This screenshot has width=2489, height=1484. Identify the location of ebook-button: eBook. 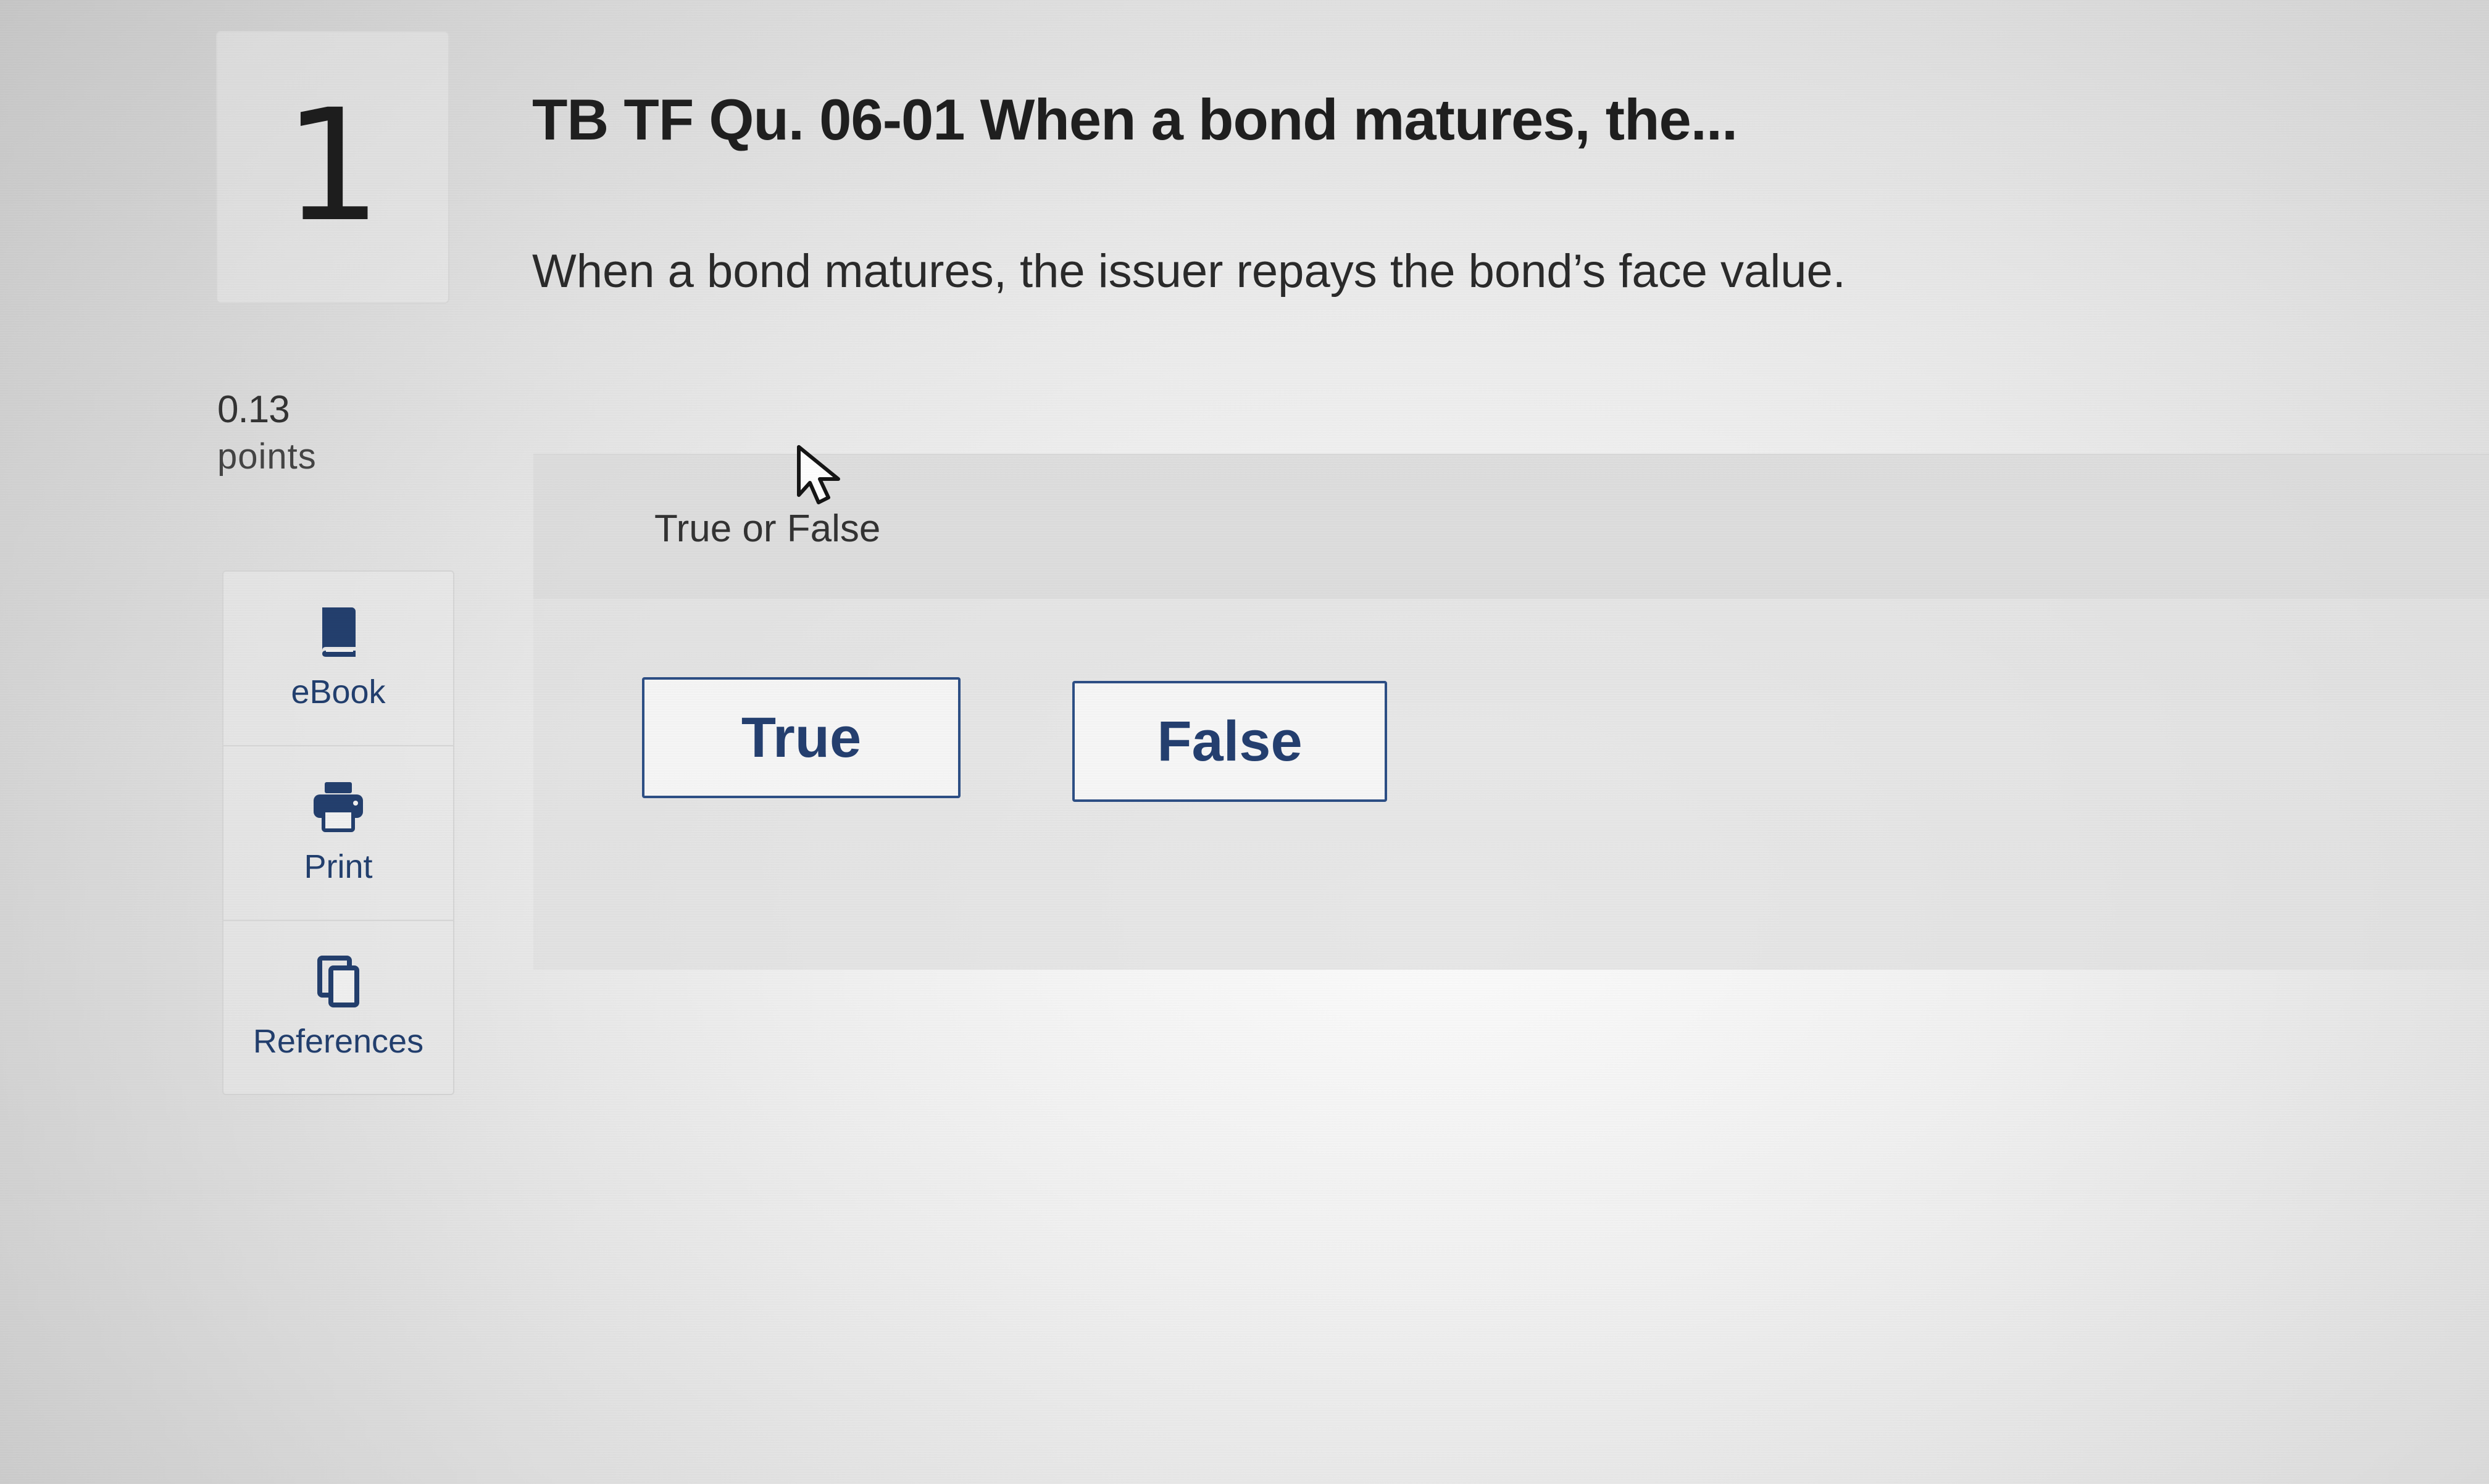
(338, 659).